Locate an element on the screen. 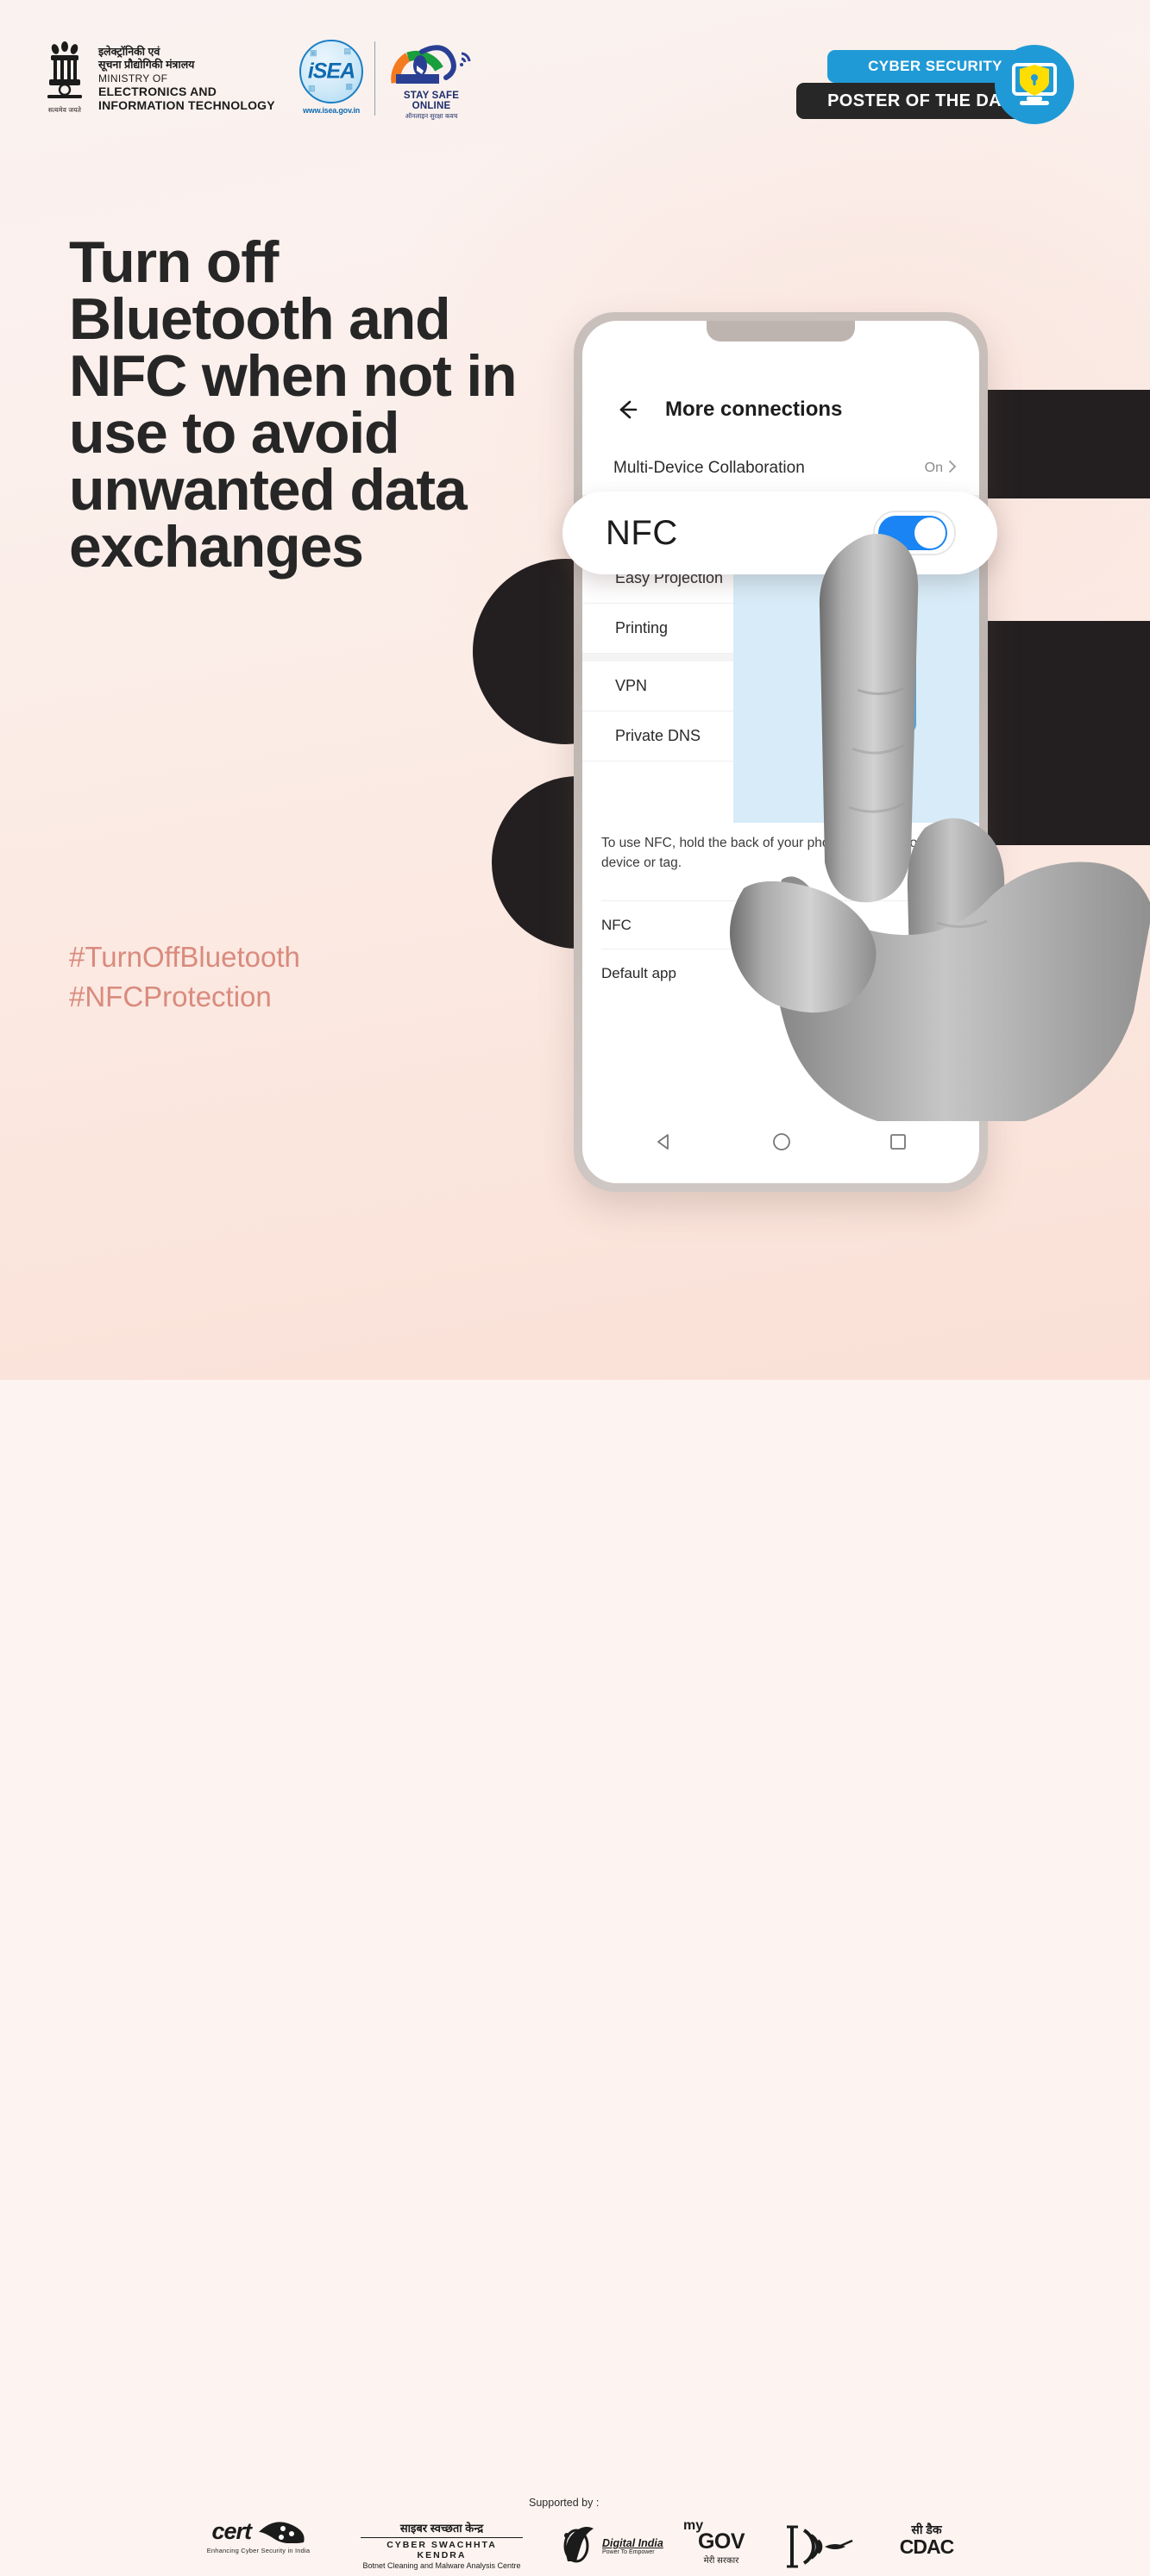  hashtag-group: #TurnOffBluetooth #NFCProtection is located at coordinates (184, 976).